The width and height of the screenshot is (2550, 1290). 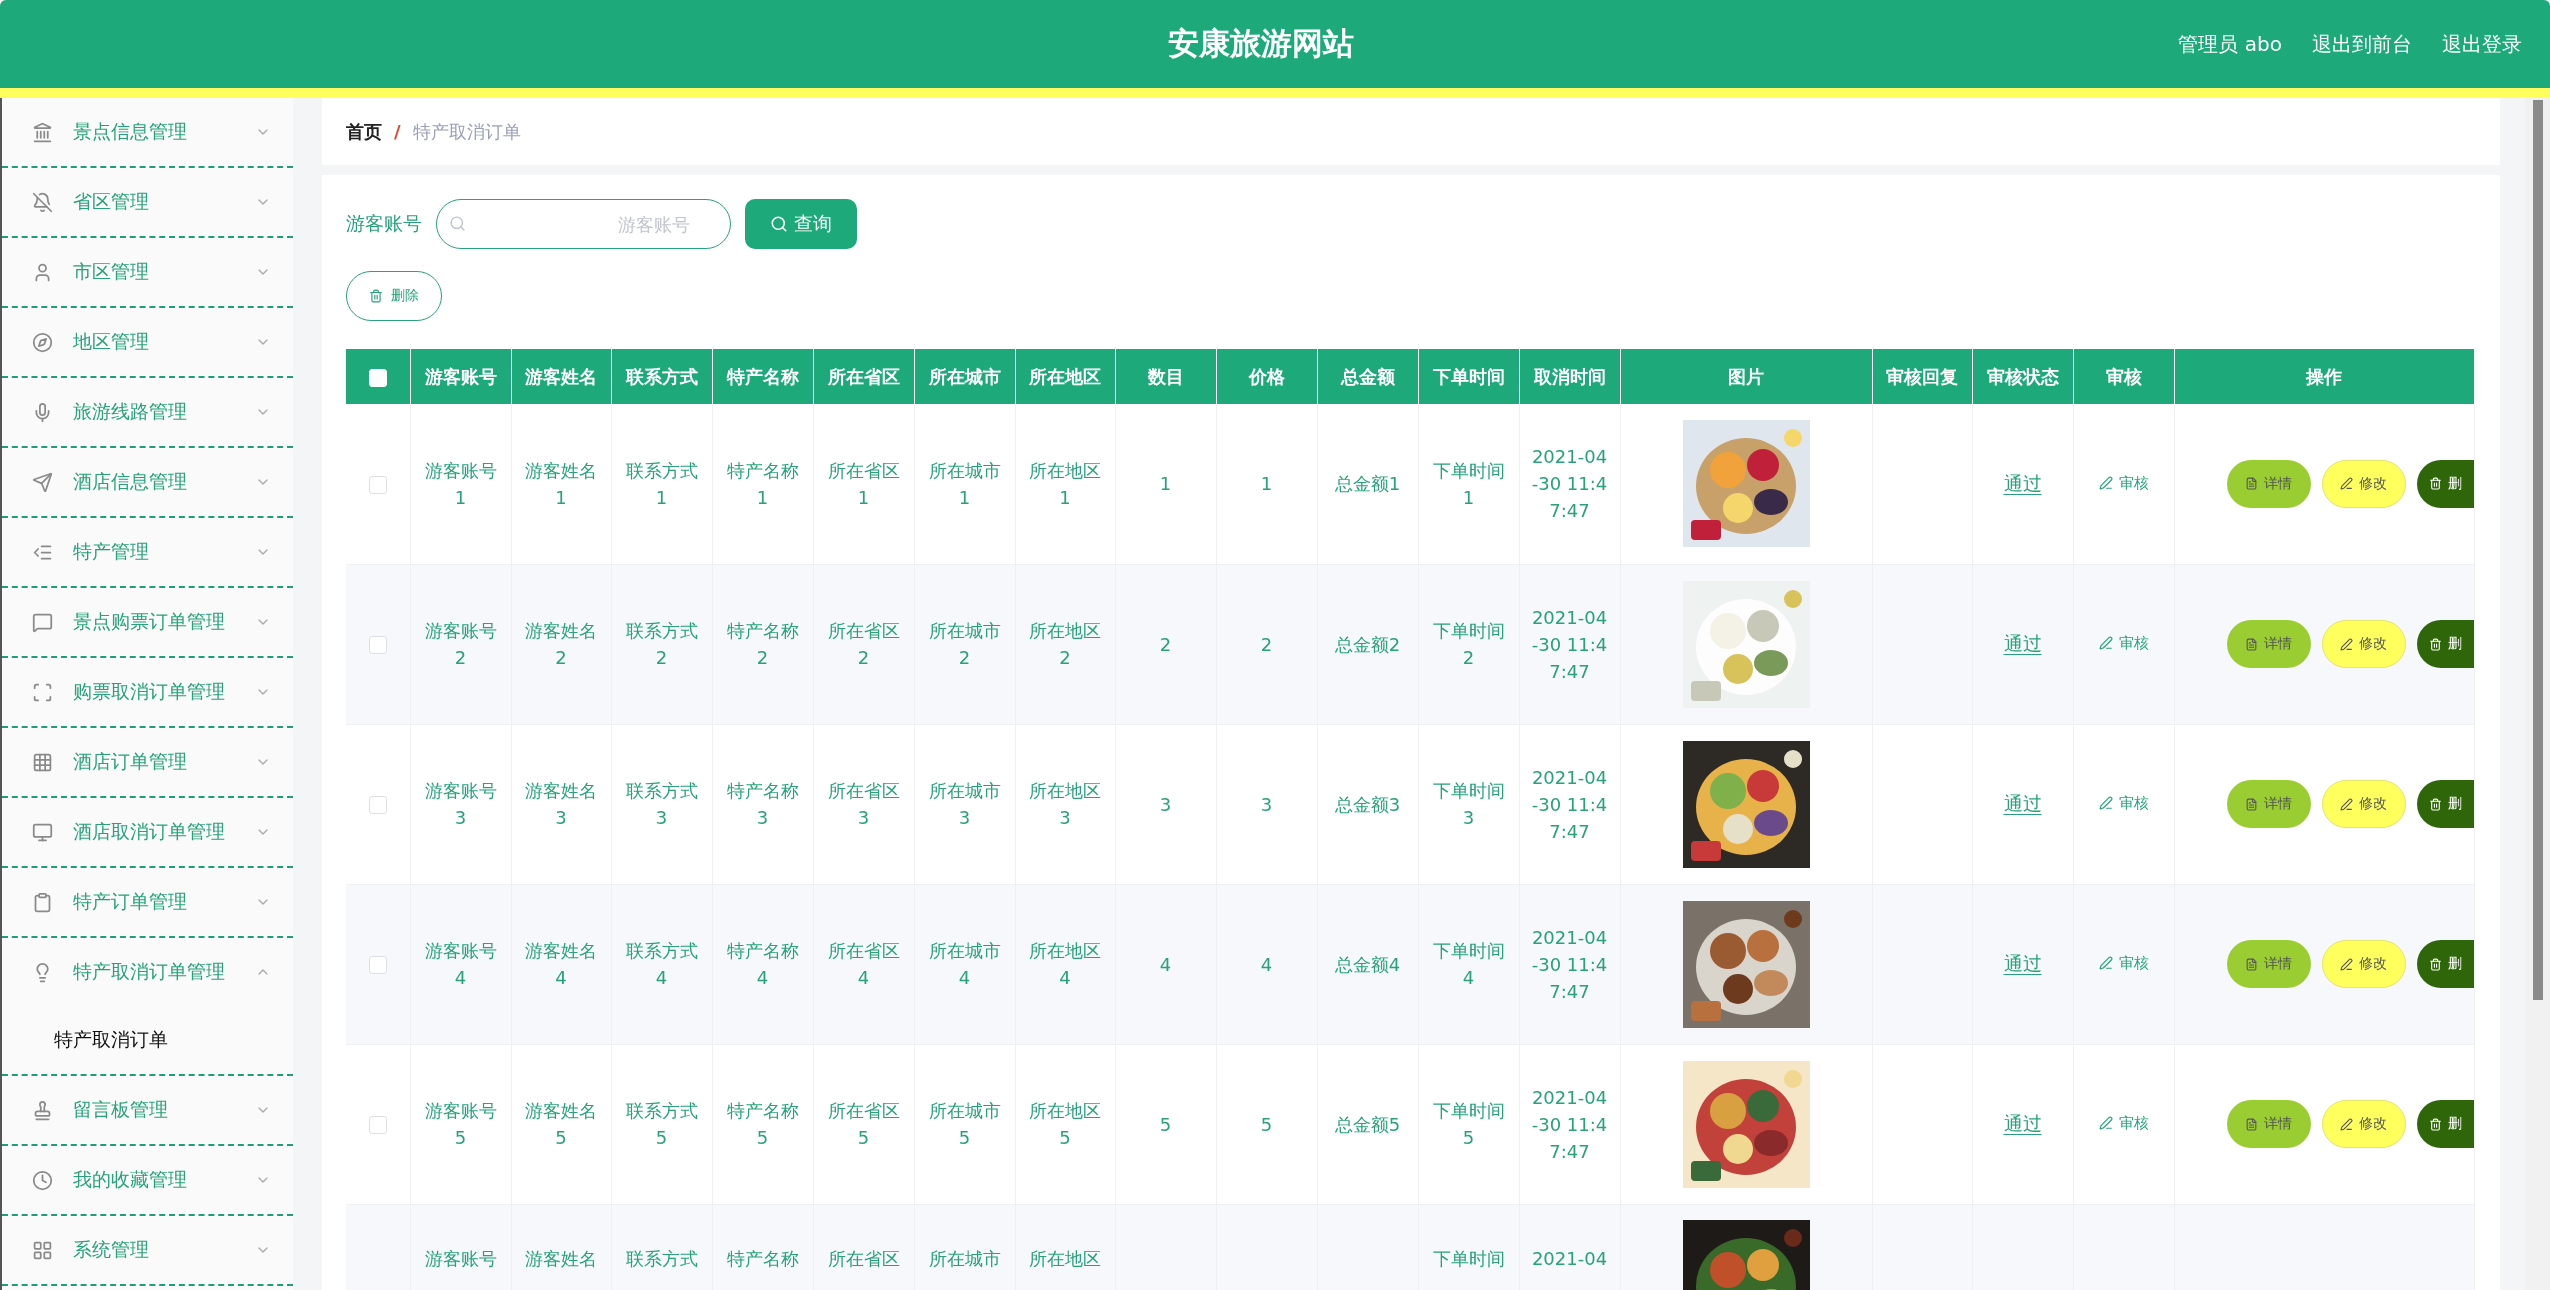 What do you see at coordinates (2482, 44) in the screenshot?
I see `header-link: 退出登录` at bounding box center [2482, 44].